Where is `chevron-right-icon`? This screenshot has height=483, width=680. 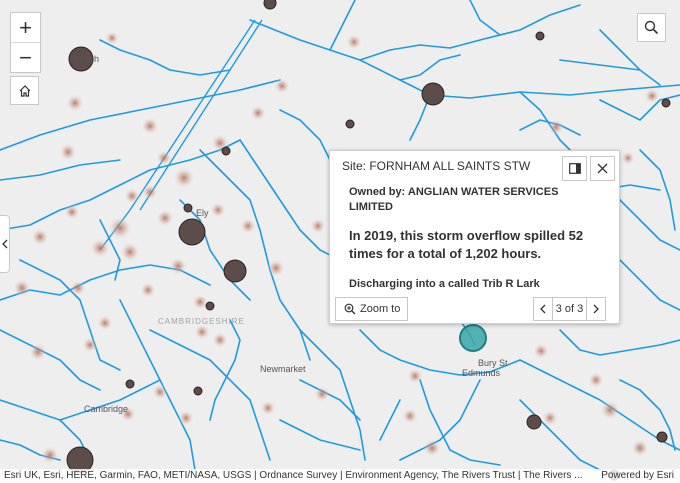
chevron-right-icon is located at coordinates (596, 309).